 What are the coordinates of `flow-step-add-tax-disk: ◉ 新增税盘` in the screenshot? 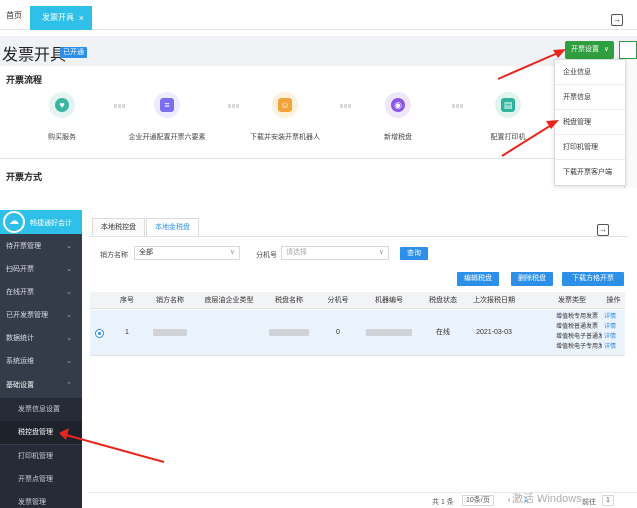 It's located at (398, 116).